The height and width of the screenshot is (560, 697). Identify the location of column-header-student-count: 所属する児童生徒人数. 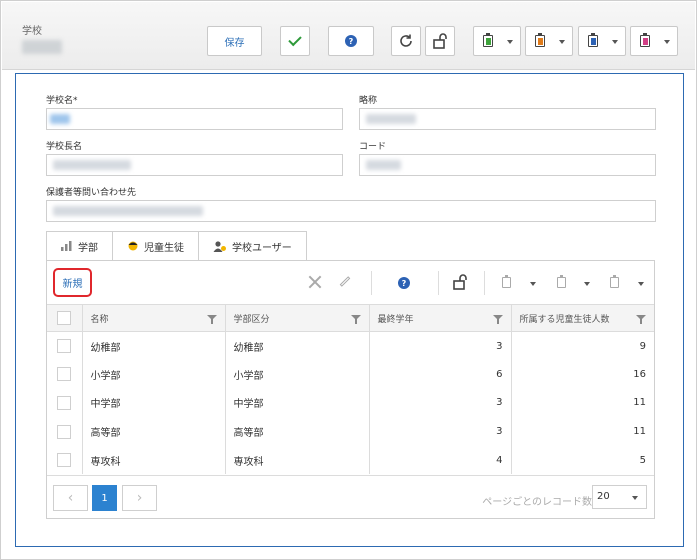
(582, 318).